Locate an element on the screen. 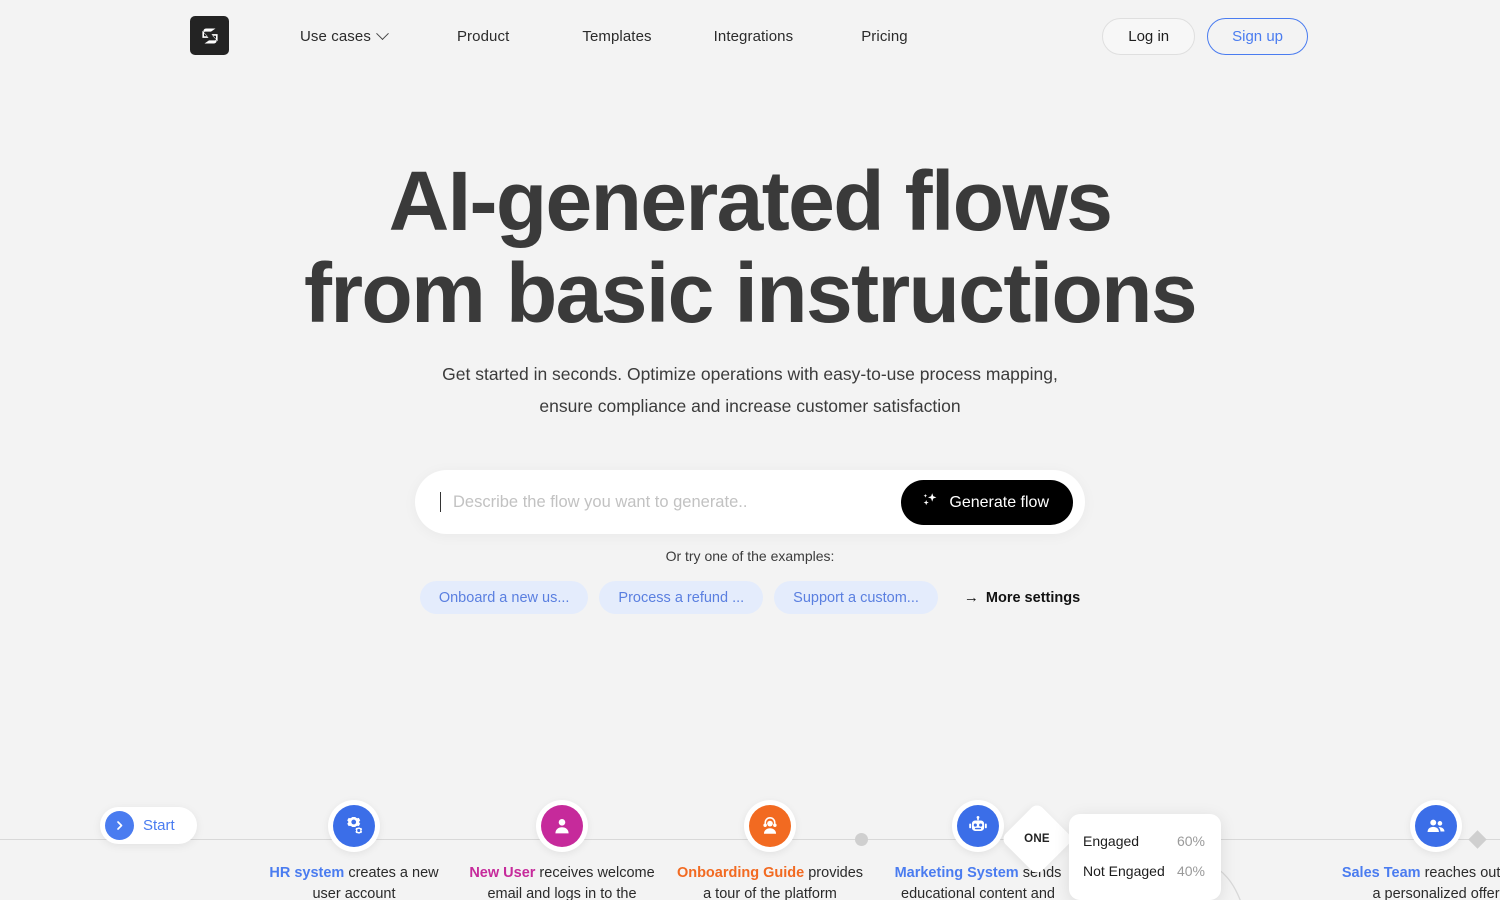 This screenshot has height=900, width=1500. brand-logo is located at coordinates (209, 35).